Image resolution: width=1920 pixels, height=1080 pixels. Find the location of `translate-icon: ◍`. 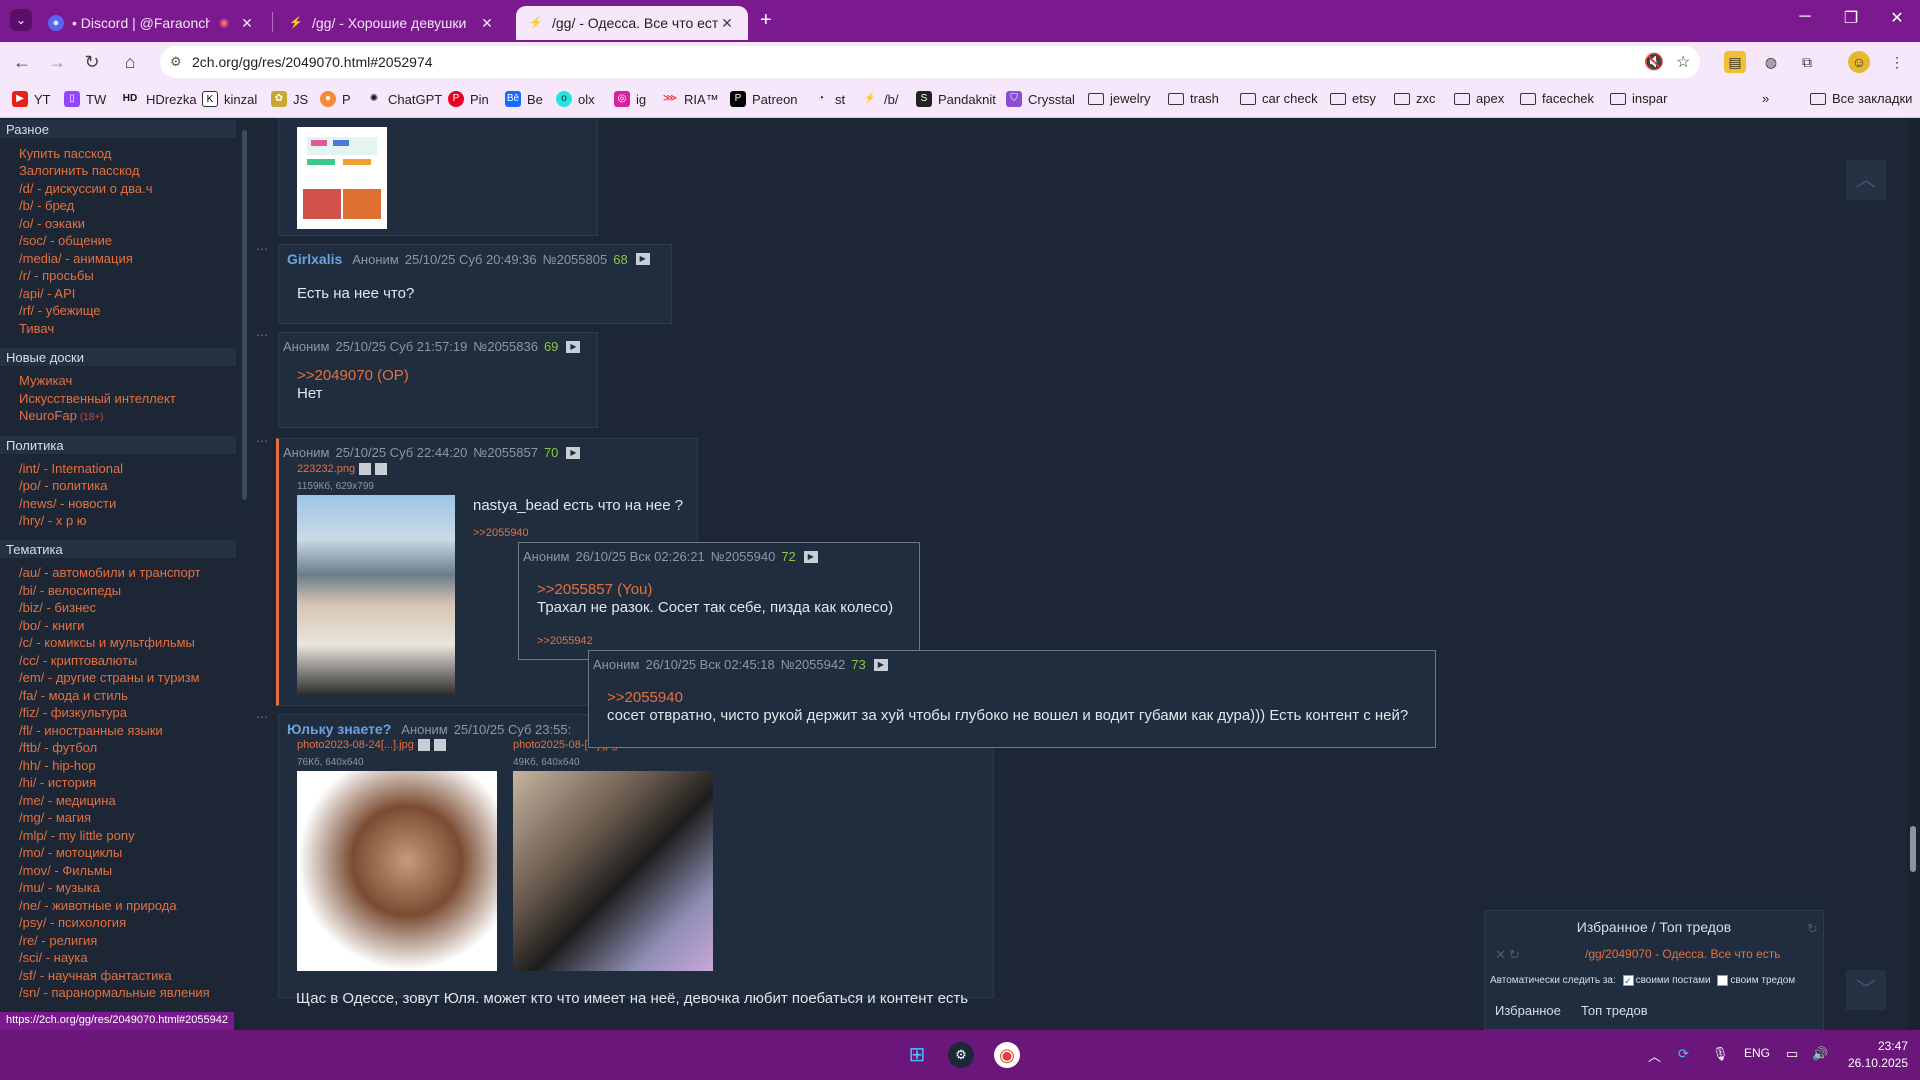

translate-icon: ◍ is located at coordinates (1771, 62).